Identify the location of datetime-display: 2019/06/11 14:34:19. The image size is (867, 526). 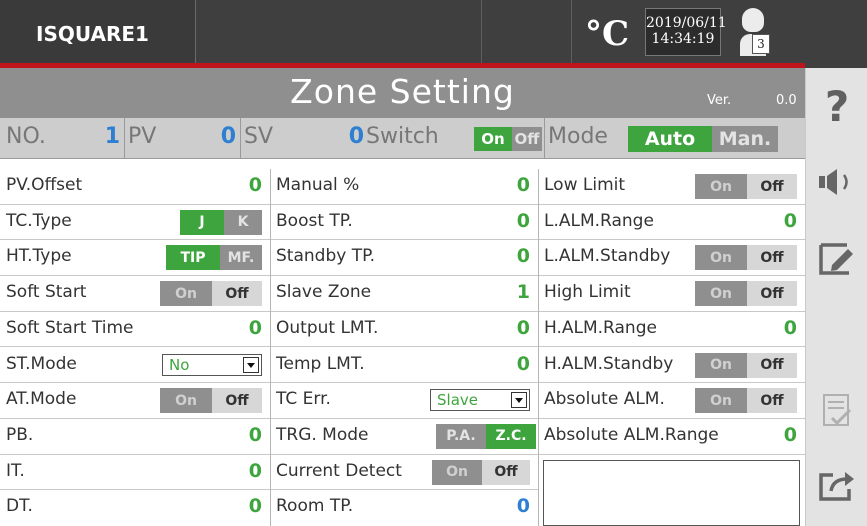
(686, 32).